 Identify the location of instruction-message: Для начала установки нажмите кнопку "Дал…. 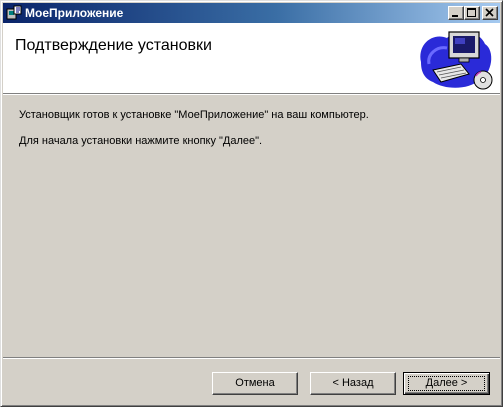
(141, 141).